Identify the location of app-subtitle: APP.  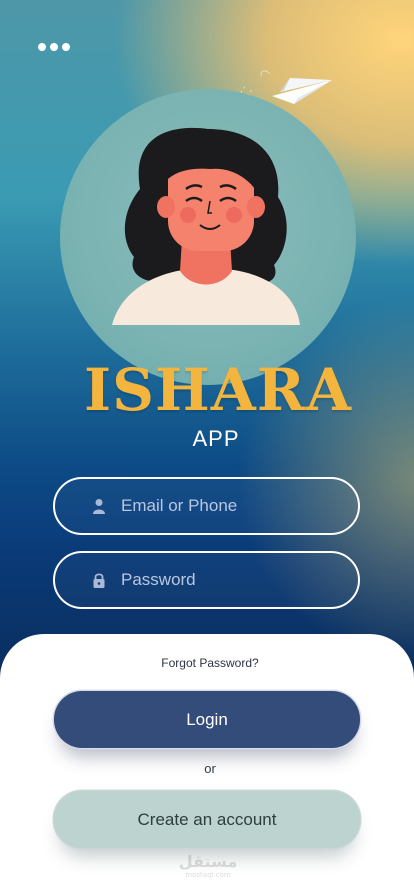
(216, 438).